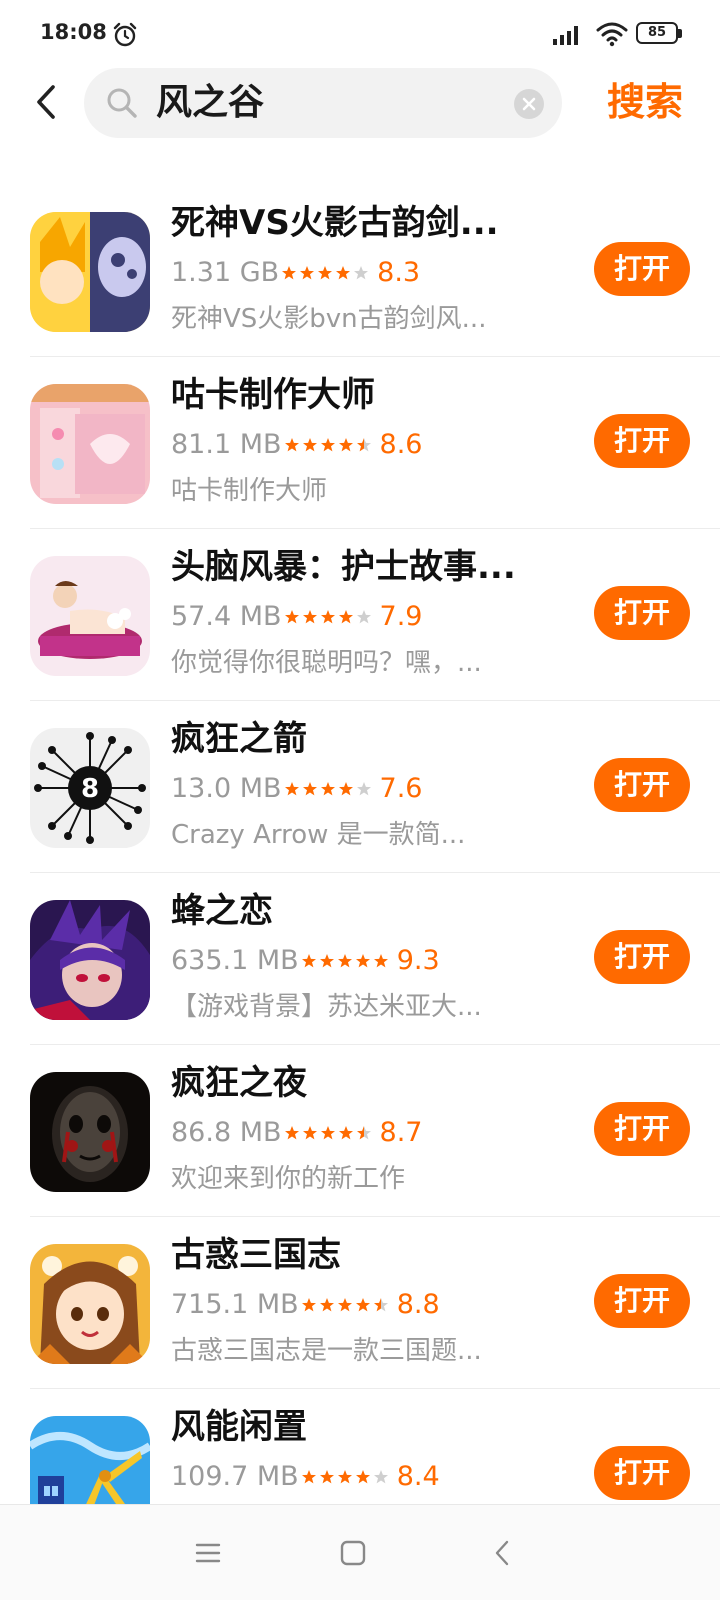 The height and width of the screenshot is (1600, 720). I want to click on home-button, so click(353, 1553).